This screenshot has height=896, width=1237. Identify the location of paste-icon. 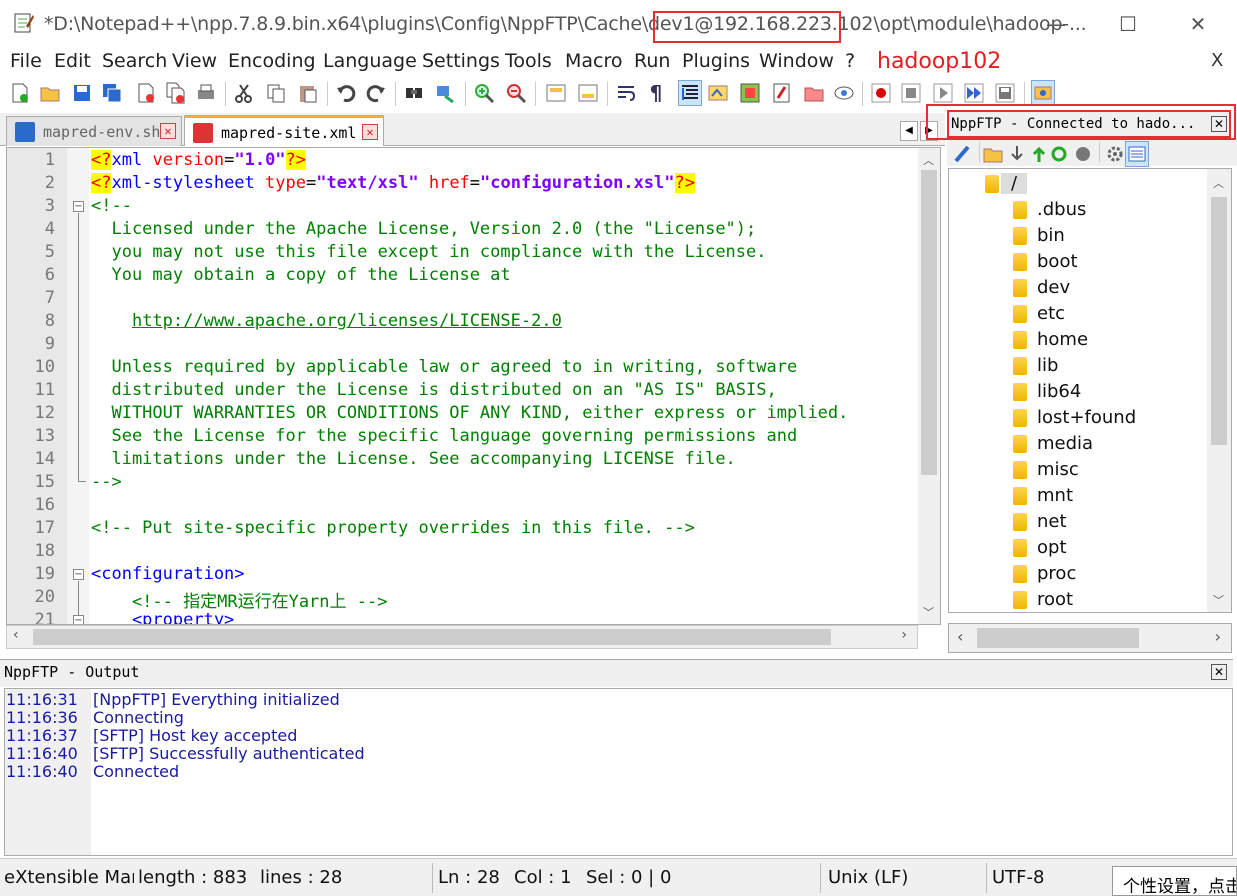
(308, 93).